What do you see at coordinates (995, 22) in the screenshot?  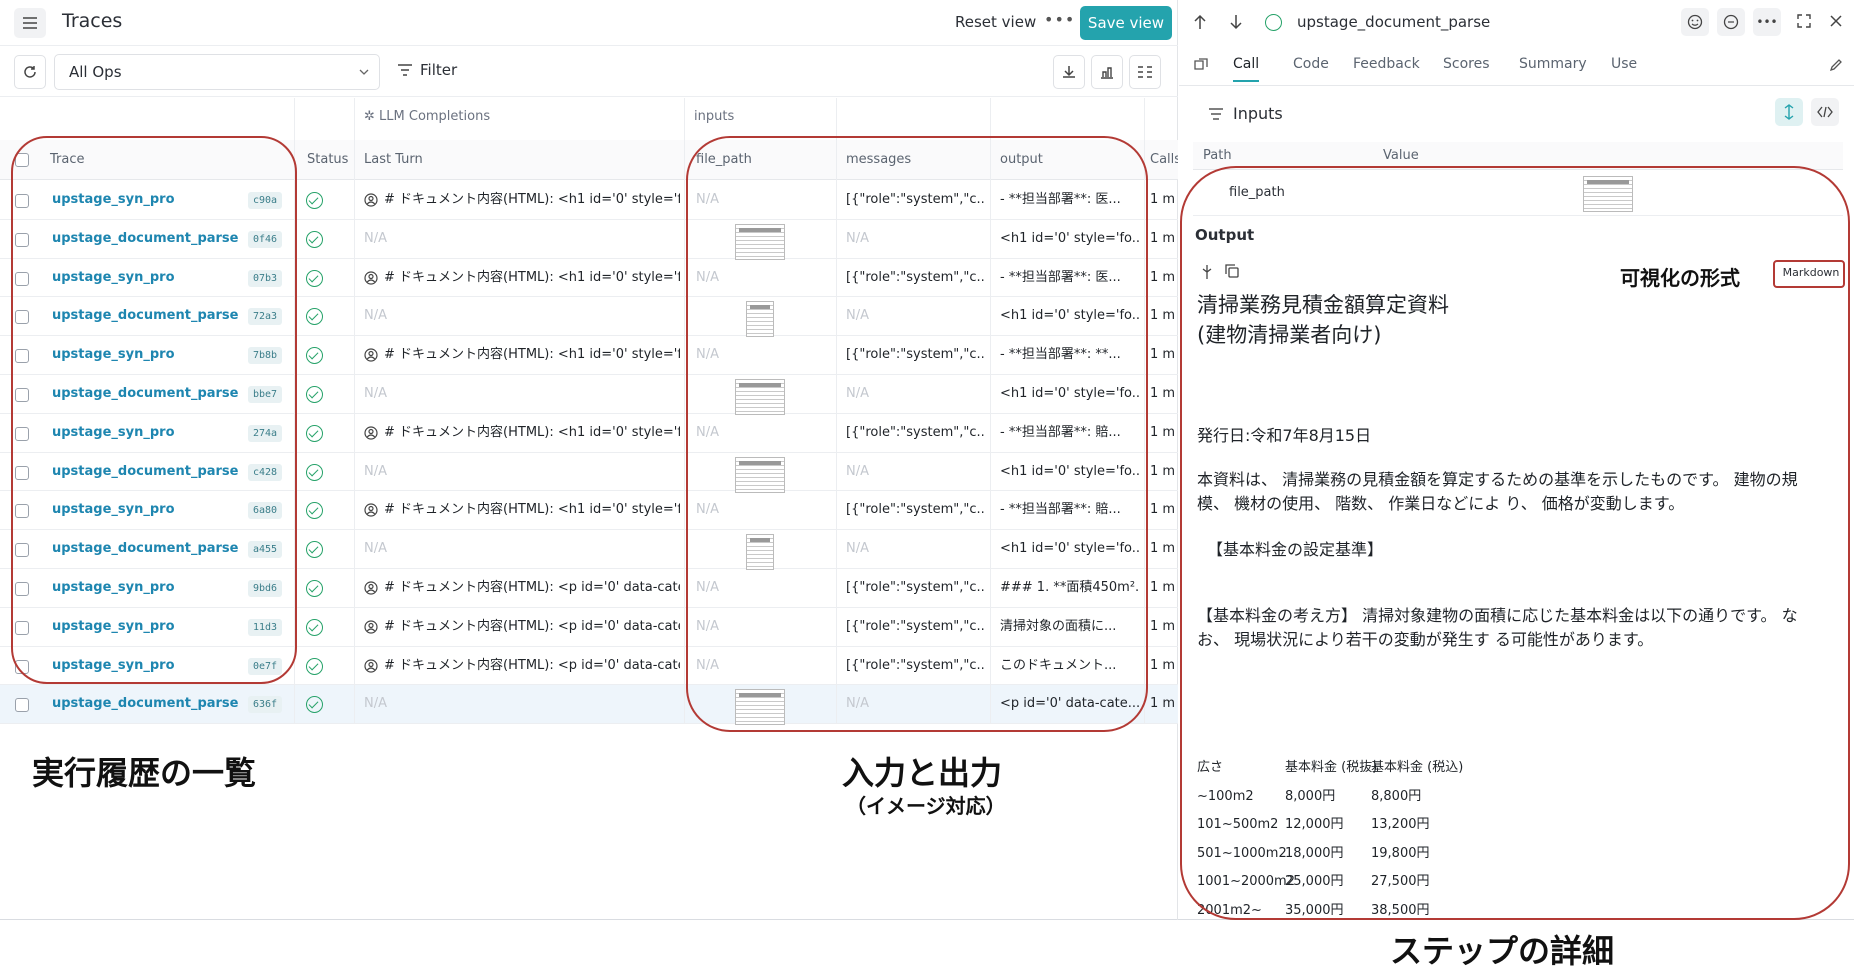 I see `reset-view-button: Reset view` at bounding box center [995, 22].